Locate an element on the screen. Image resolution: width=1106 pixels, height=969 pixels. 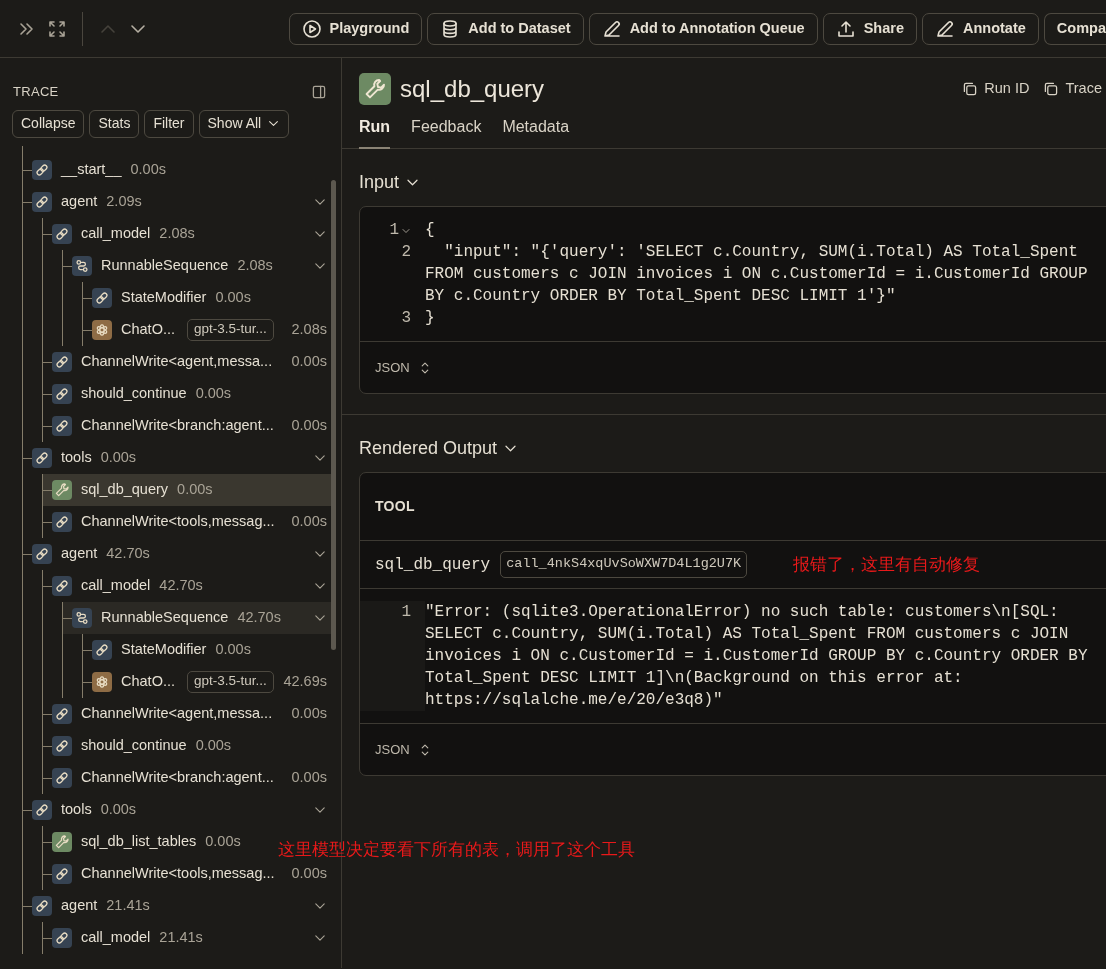
tab: Run is located at coordinates (375, 130).